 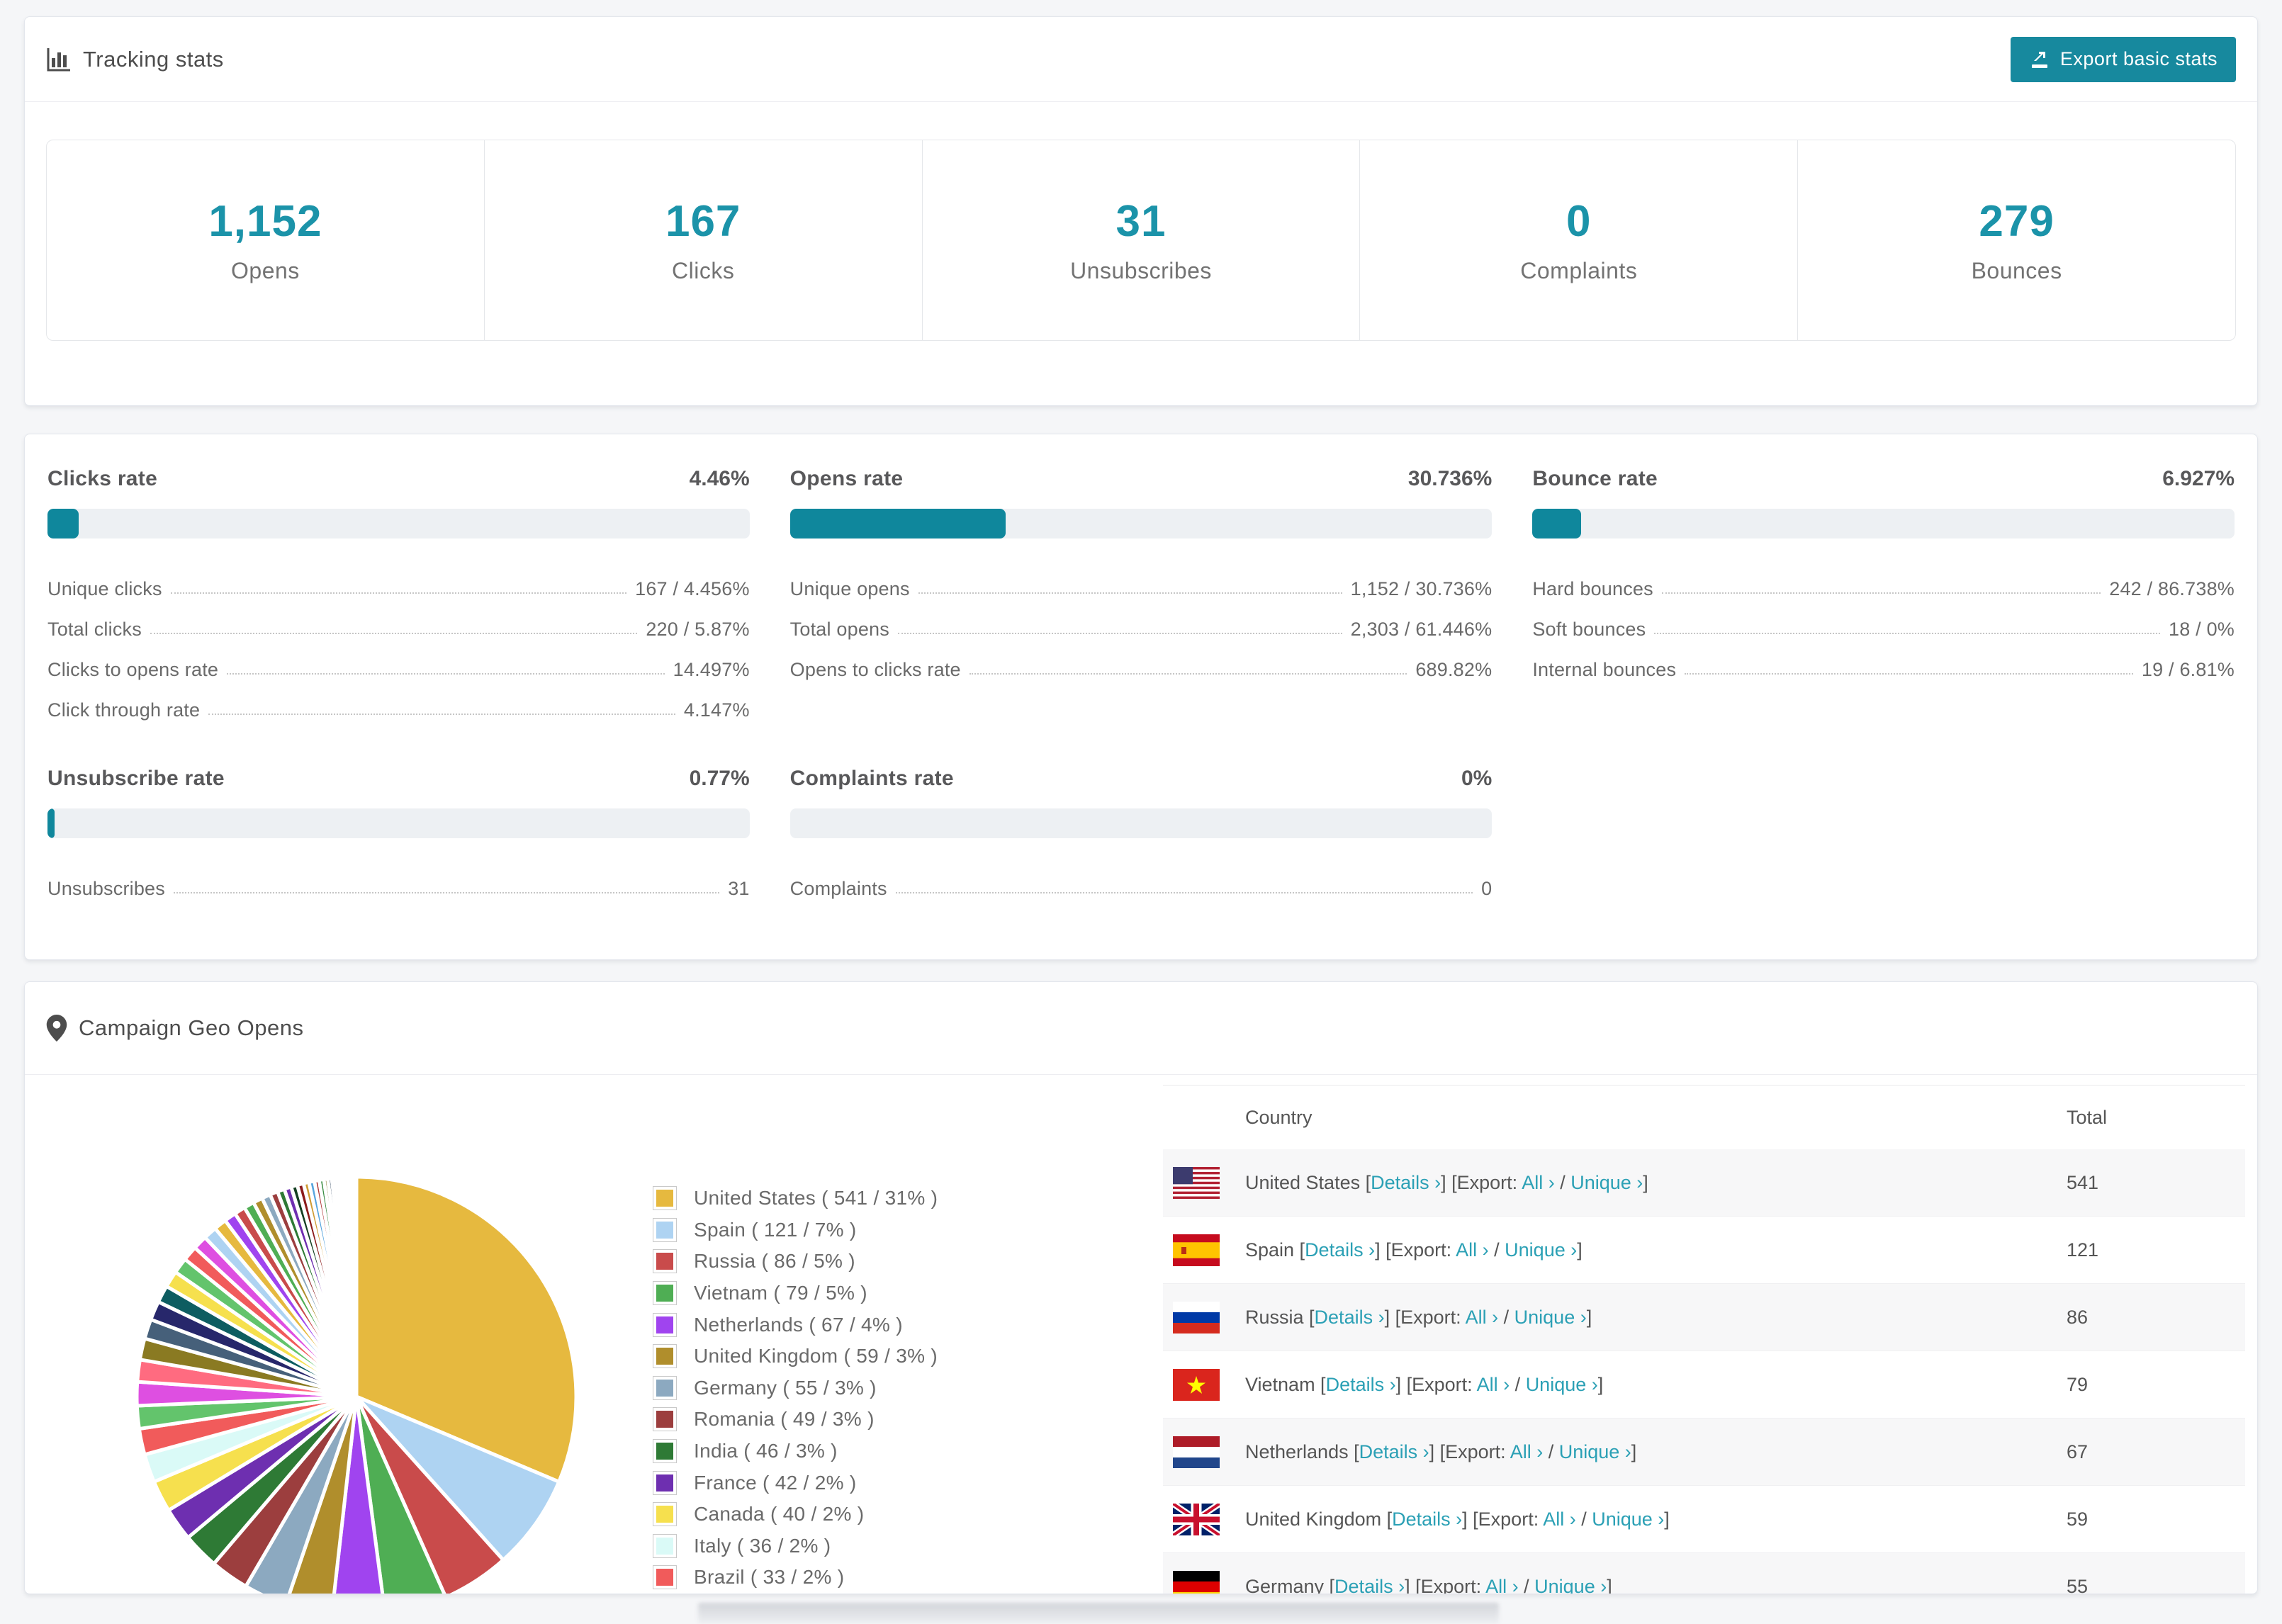 I want to click on legend-label: India ( 46 / 3% ), so click(x=766, y=1451).